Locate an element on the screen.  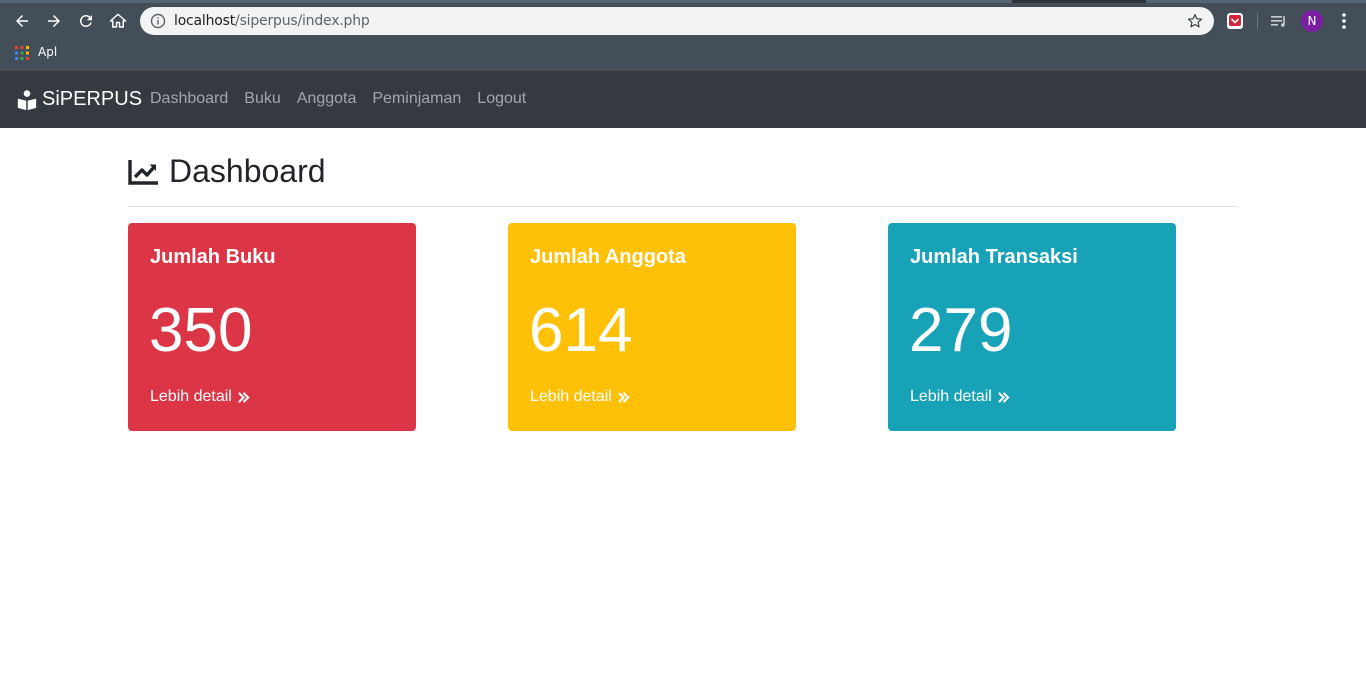
card-value: 614 is located at coordinates (581, 330).